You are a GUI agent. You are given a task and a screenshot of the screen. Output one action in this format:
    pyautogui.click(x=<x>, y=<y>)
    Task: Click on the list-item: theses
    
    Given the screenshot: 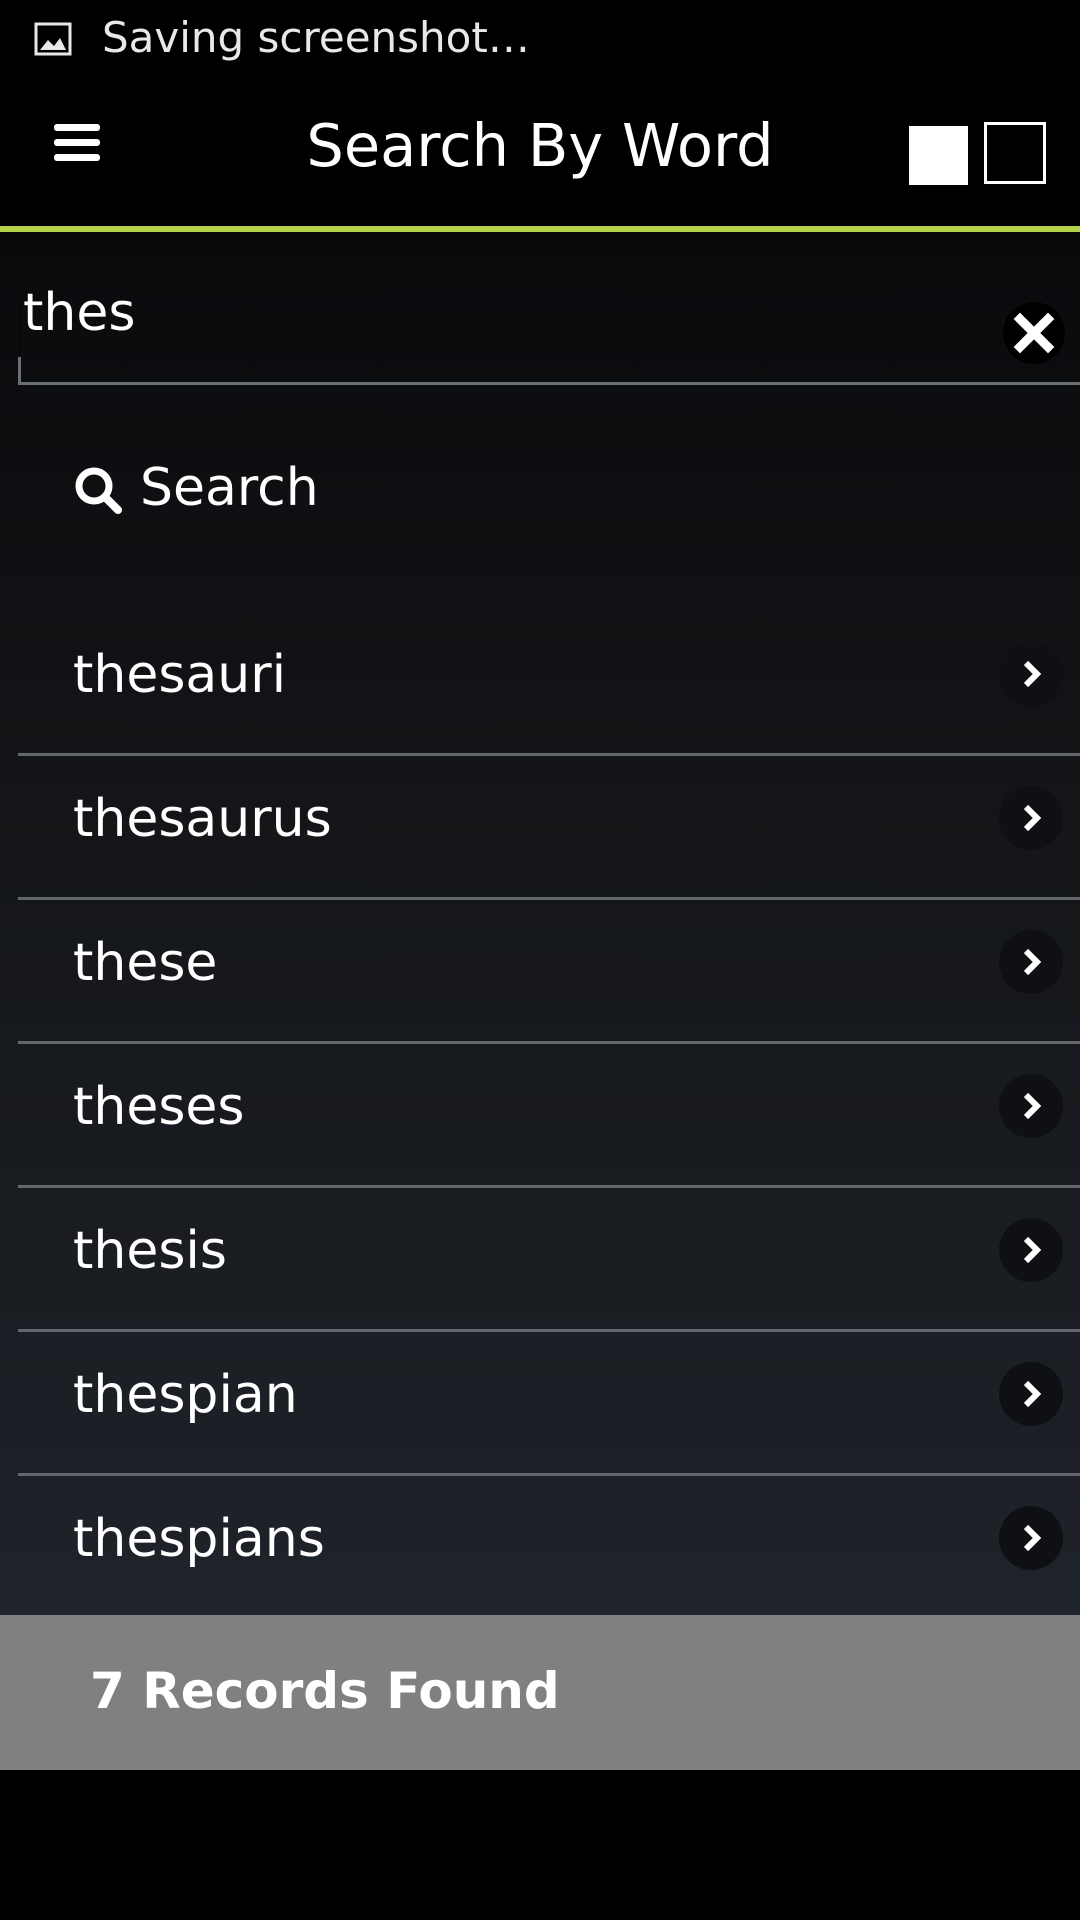 What is the action you would take?
    pyautogui.click(x=549, y=1116)
    